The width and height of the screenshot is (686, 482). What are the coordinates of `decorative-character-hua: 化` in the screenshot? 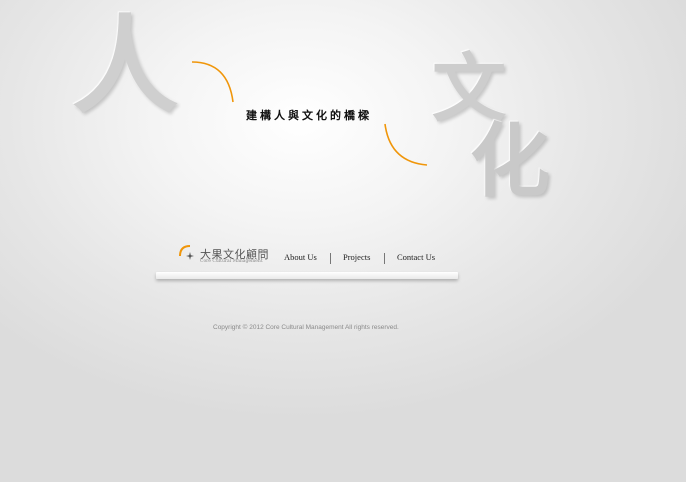 It's located at (510, 161).